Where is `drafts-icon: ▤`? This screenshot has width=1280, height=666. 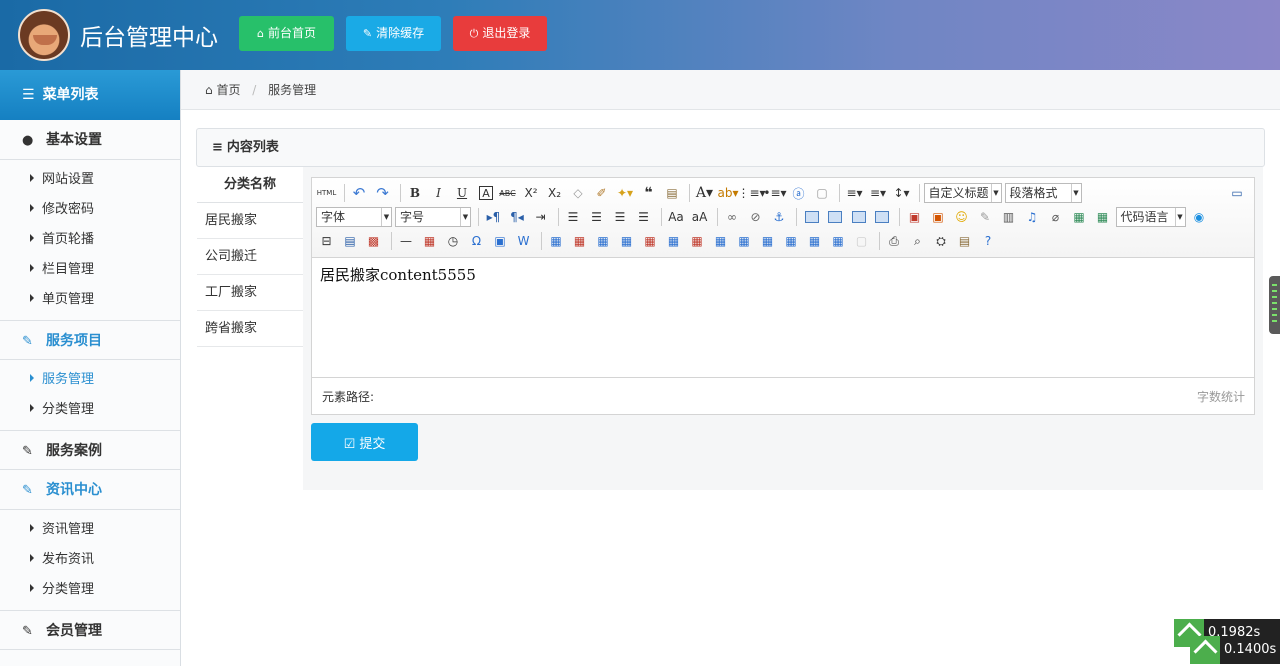
drafts-icon: ▤ is located at coordinates (964, 241).